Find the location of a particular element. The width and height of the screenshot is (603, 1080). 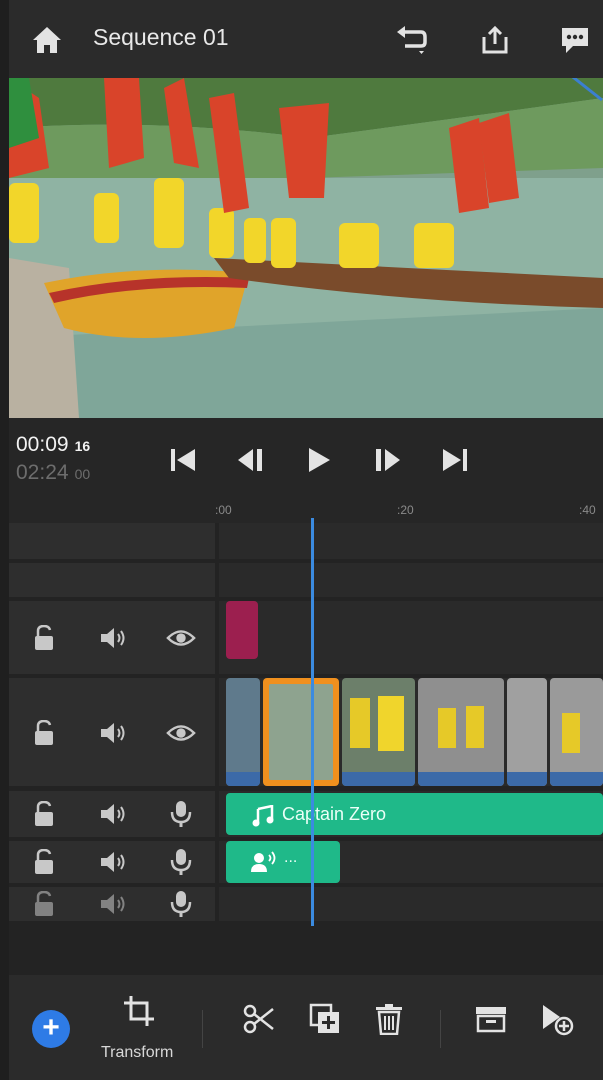

track-header-audio-empty is located at coordinates (112, 904).